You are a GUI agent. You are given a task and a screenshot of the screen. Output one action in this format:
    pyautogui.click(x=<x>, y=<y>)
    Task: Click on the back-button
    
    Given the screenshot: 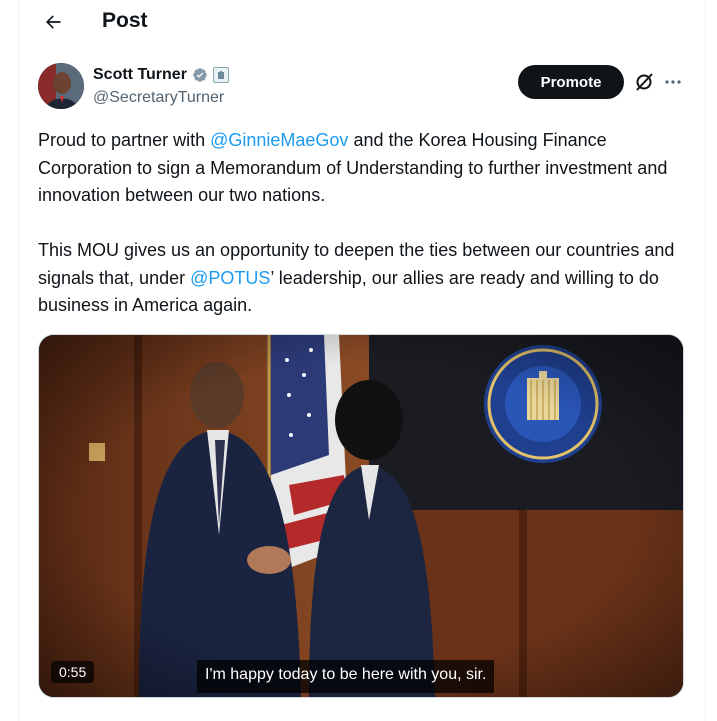 What is the action you would take?
    pyautogui.click(x=53, y=22)
    